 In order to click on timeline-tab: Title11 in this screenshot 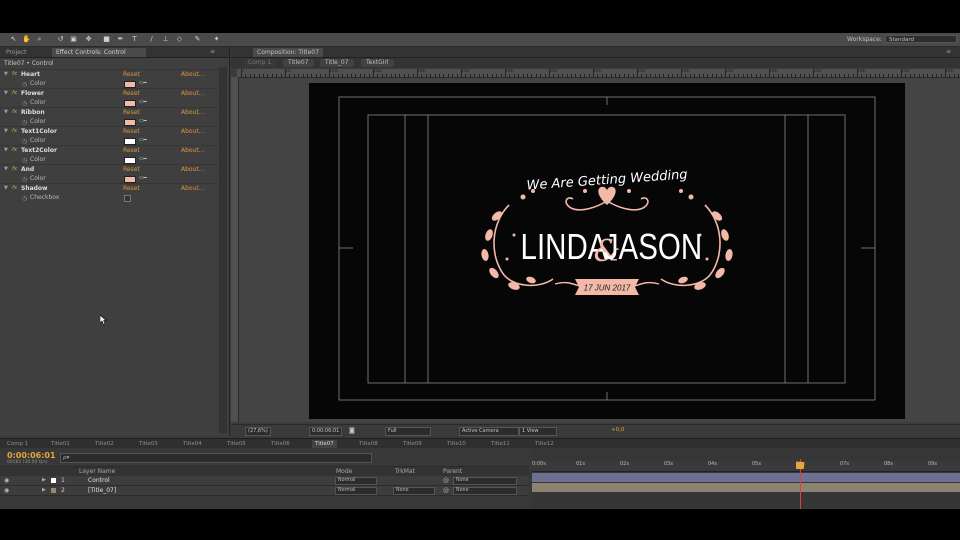, I will do `click(500, 444)`.